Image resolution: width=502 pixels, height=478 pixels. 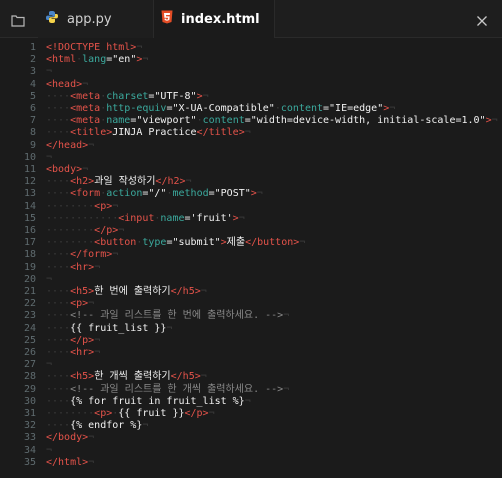 I want to click on code-token: {% endfor %}, so click(x=106, y=426).